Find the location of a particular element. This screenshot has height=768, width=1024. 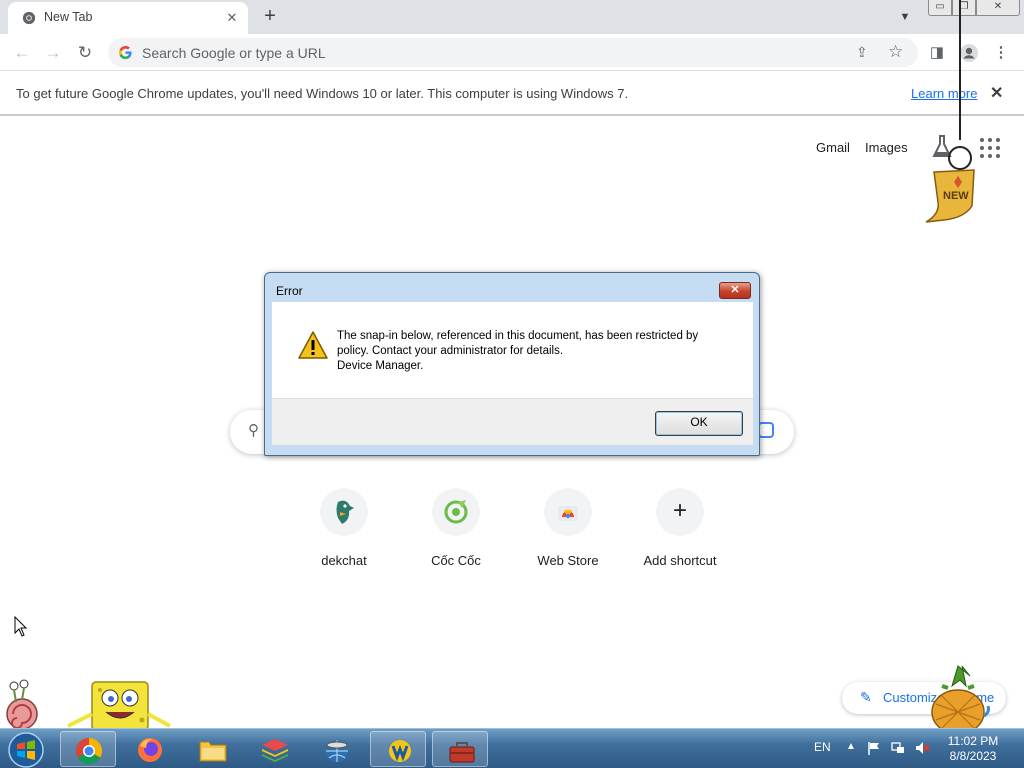

new-sticker-icon: NEW is located at coordinates (950, 196).